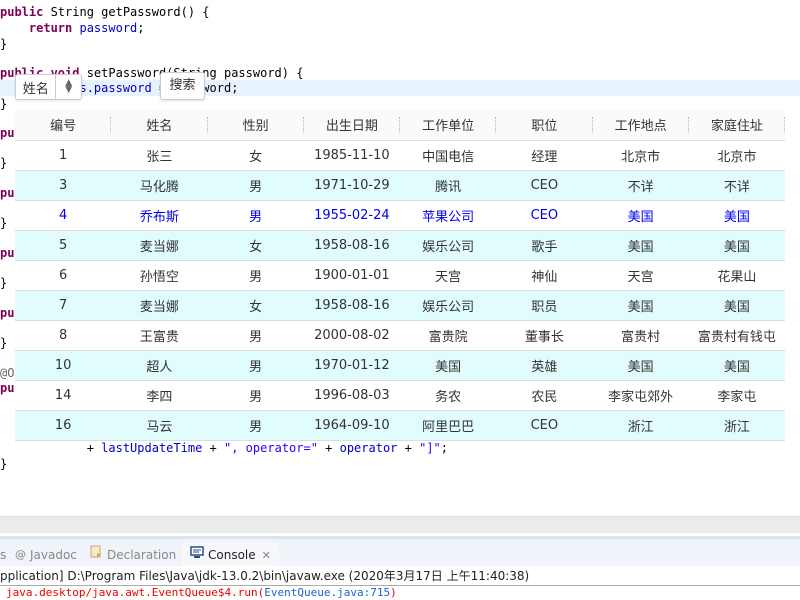 Image resolution: width=800 pixels, height=600 pixels. What do you see at coordinates (63, 125) in the screenshot?
I see `column-header: 编号` at bounding box center [63, 125].